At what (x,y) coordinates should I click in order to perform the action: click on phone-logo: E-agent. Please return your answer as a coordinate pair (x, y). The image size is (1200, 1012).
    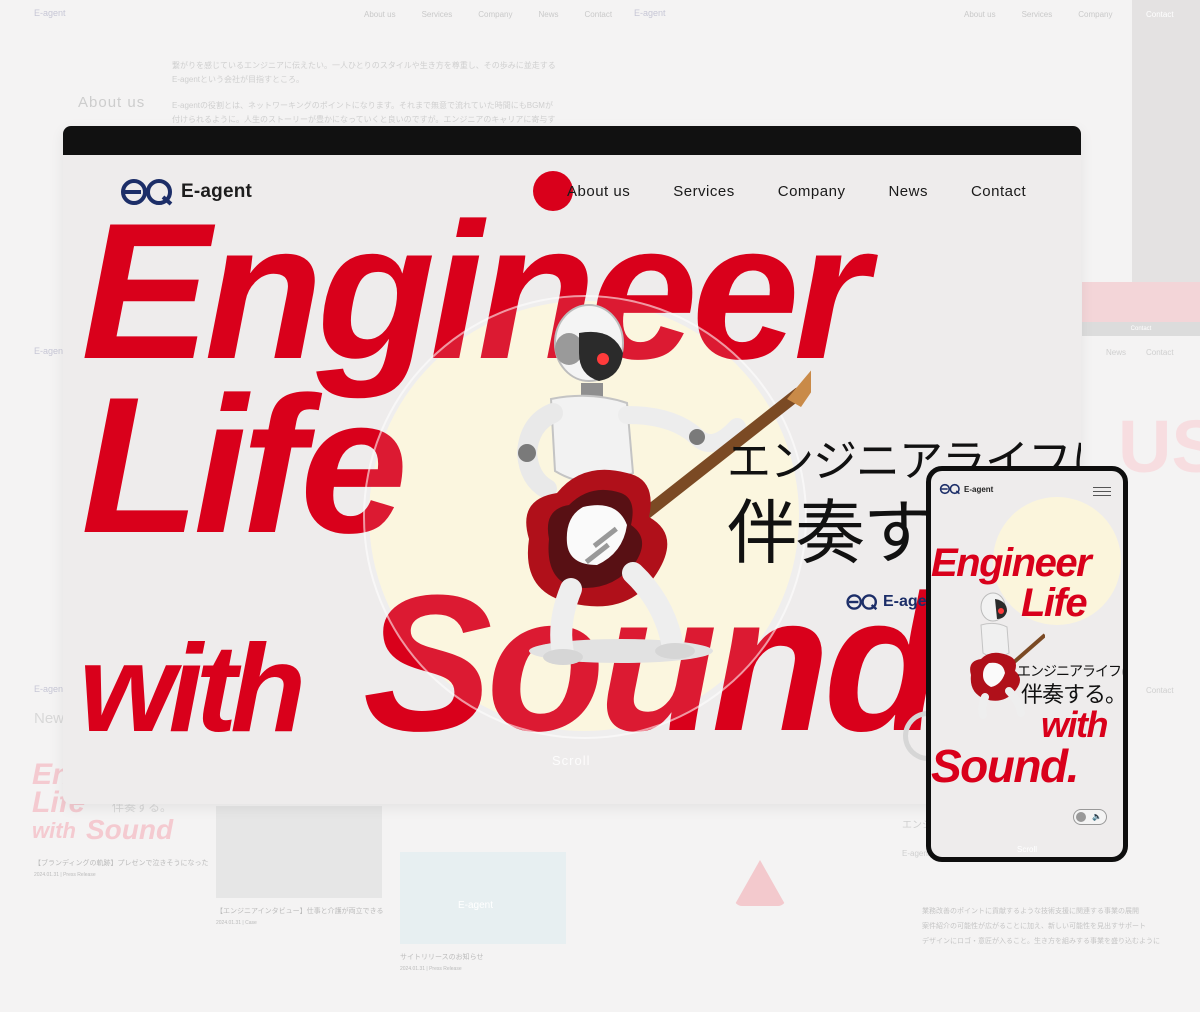
    Looking at the image, I should click on (966, 489).